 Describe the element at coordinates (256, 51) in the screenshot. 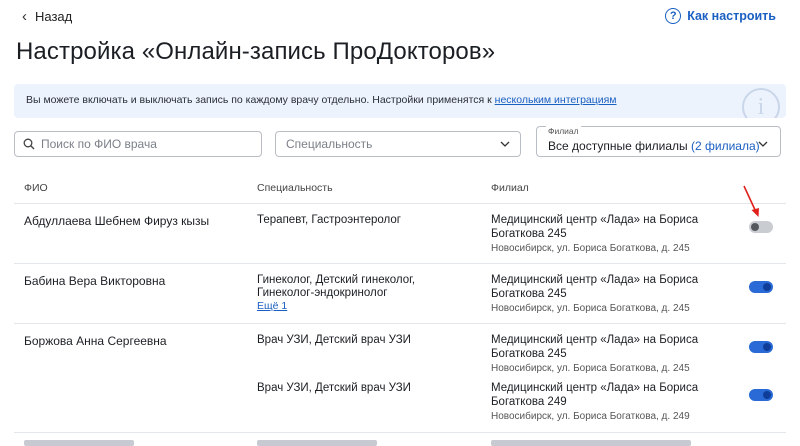

I see `page-title: Настройка «Онлайн-запись ПроДокторов»` at that location.